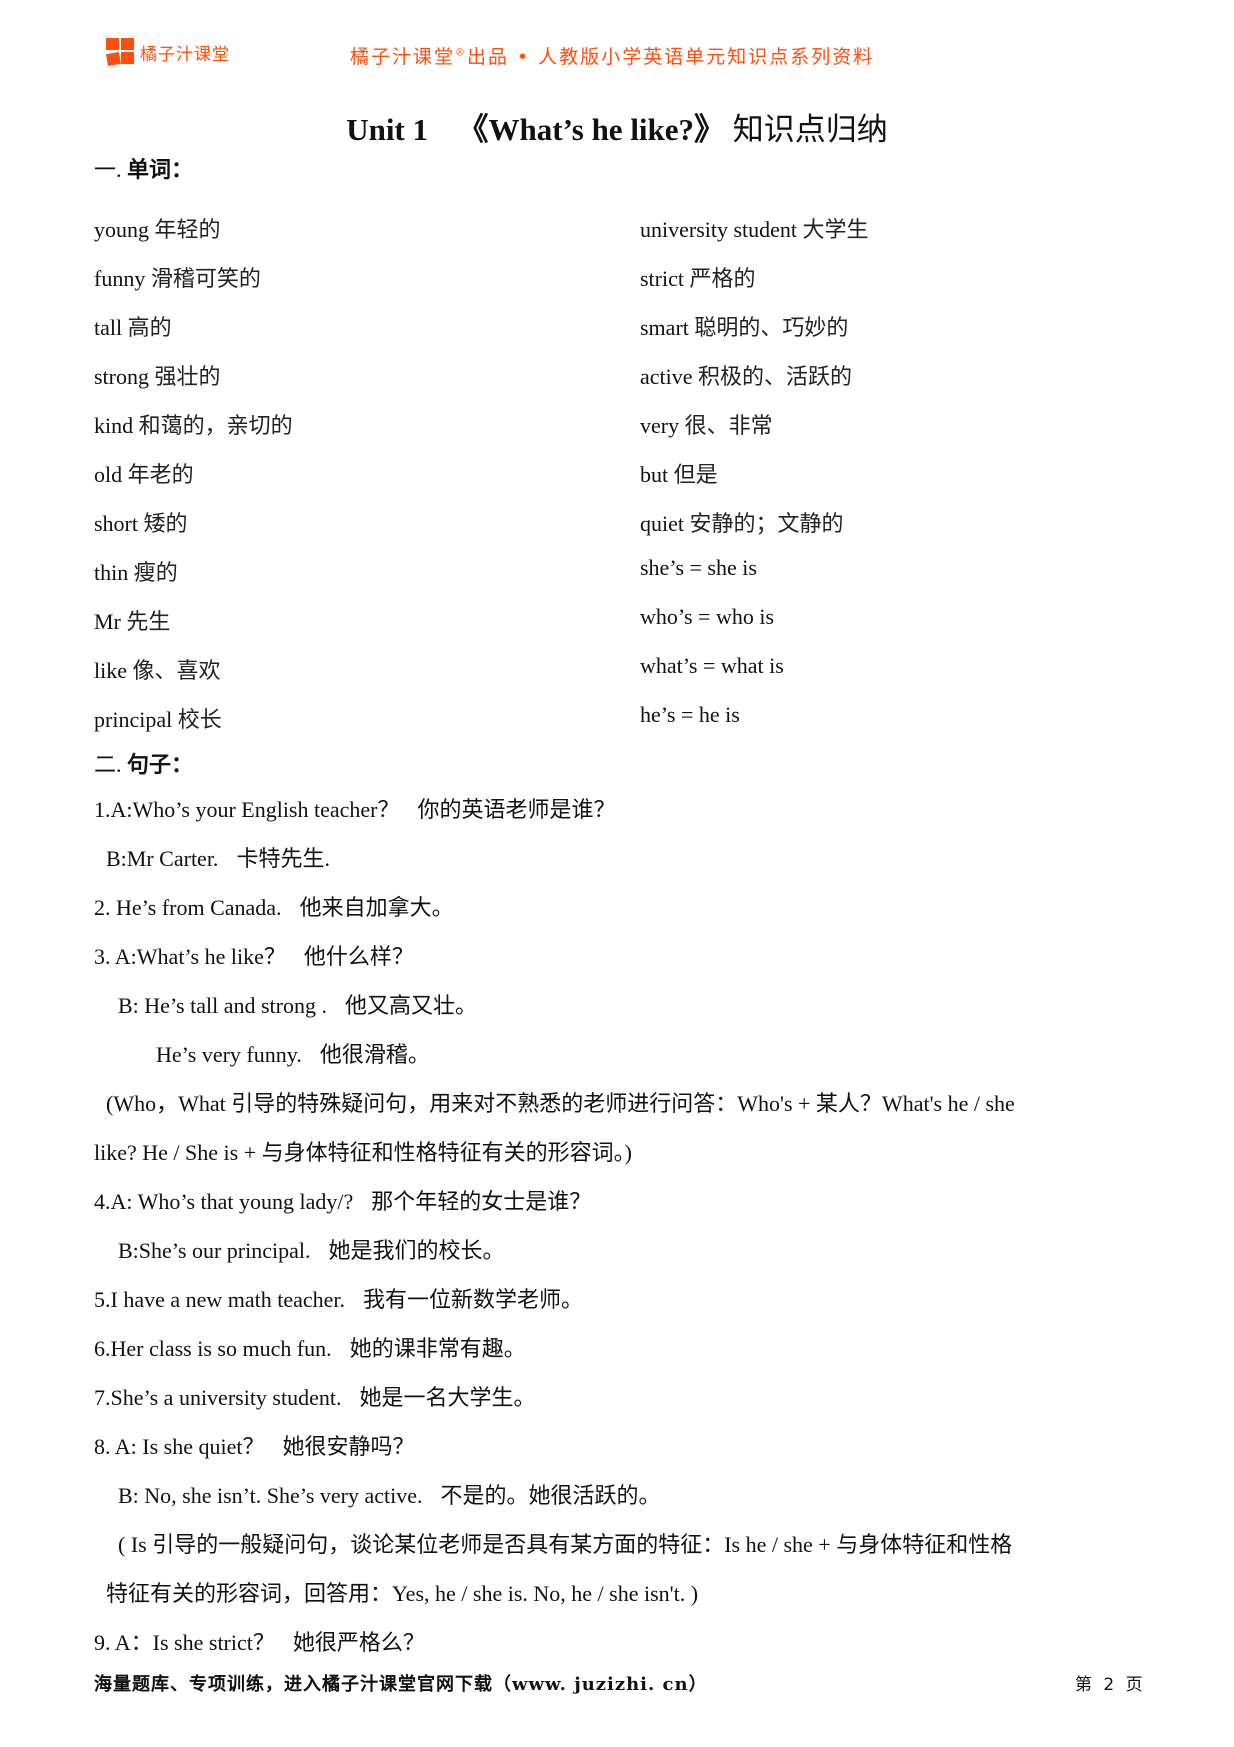 Image resolution: width=1234 pixels, height=1747 pixels. Describe the element at coordinates (591, 129) in the screenshot. I see `unit-english-title: 《What’s he like?》` at that location.